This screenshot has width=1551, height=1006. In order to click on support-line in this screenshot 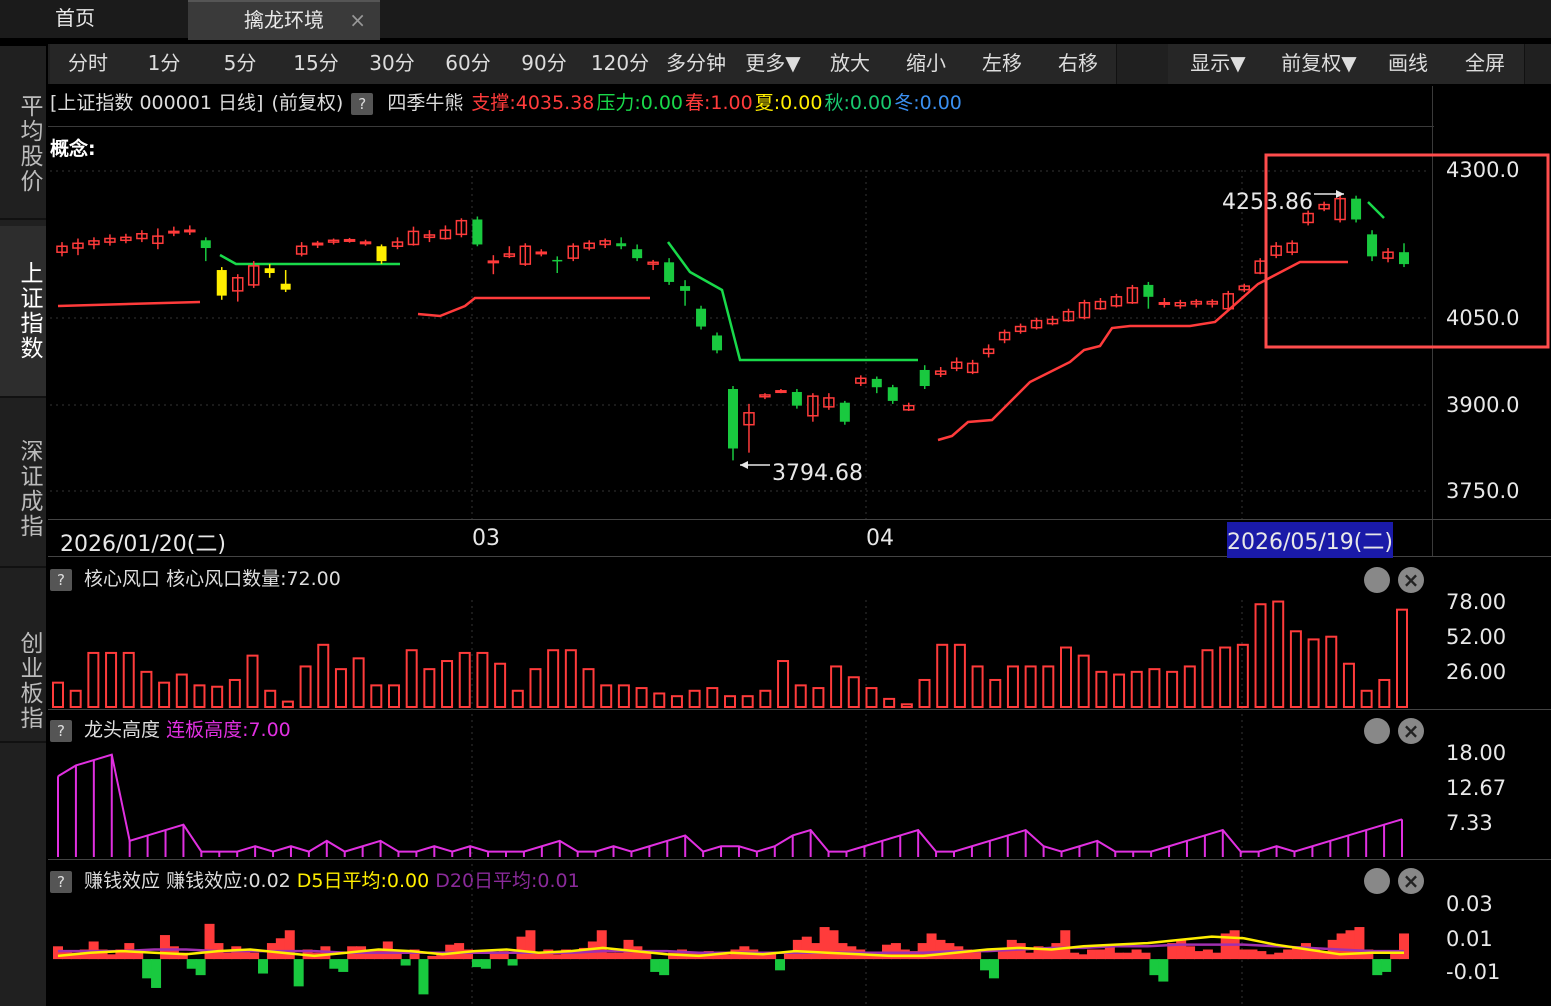, I will do `click(1142, 351)`.